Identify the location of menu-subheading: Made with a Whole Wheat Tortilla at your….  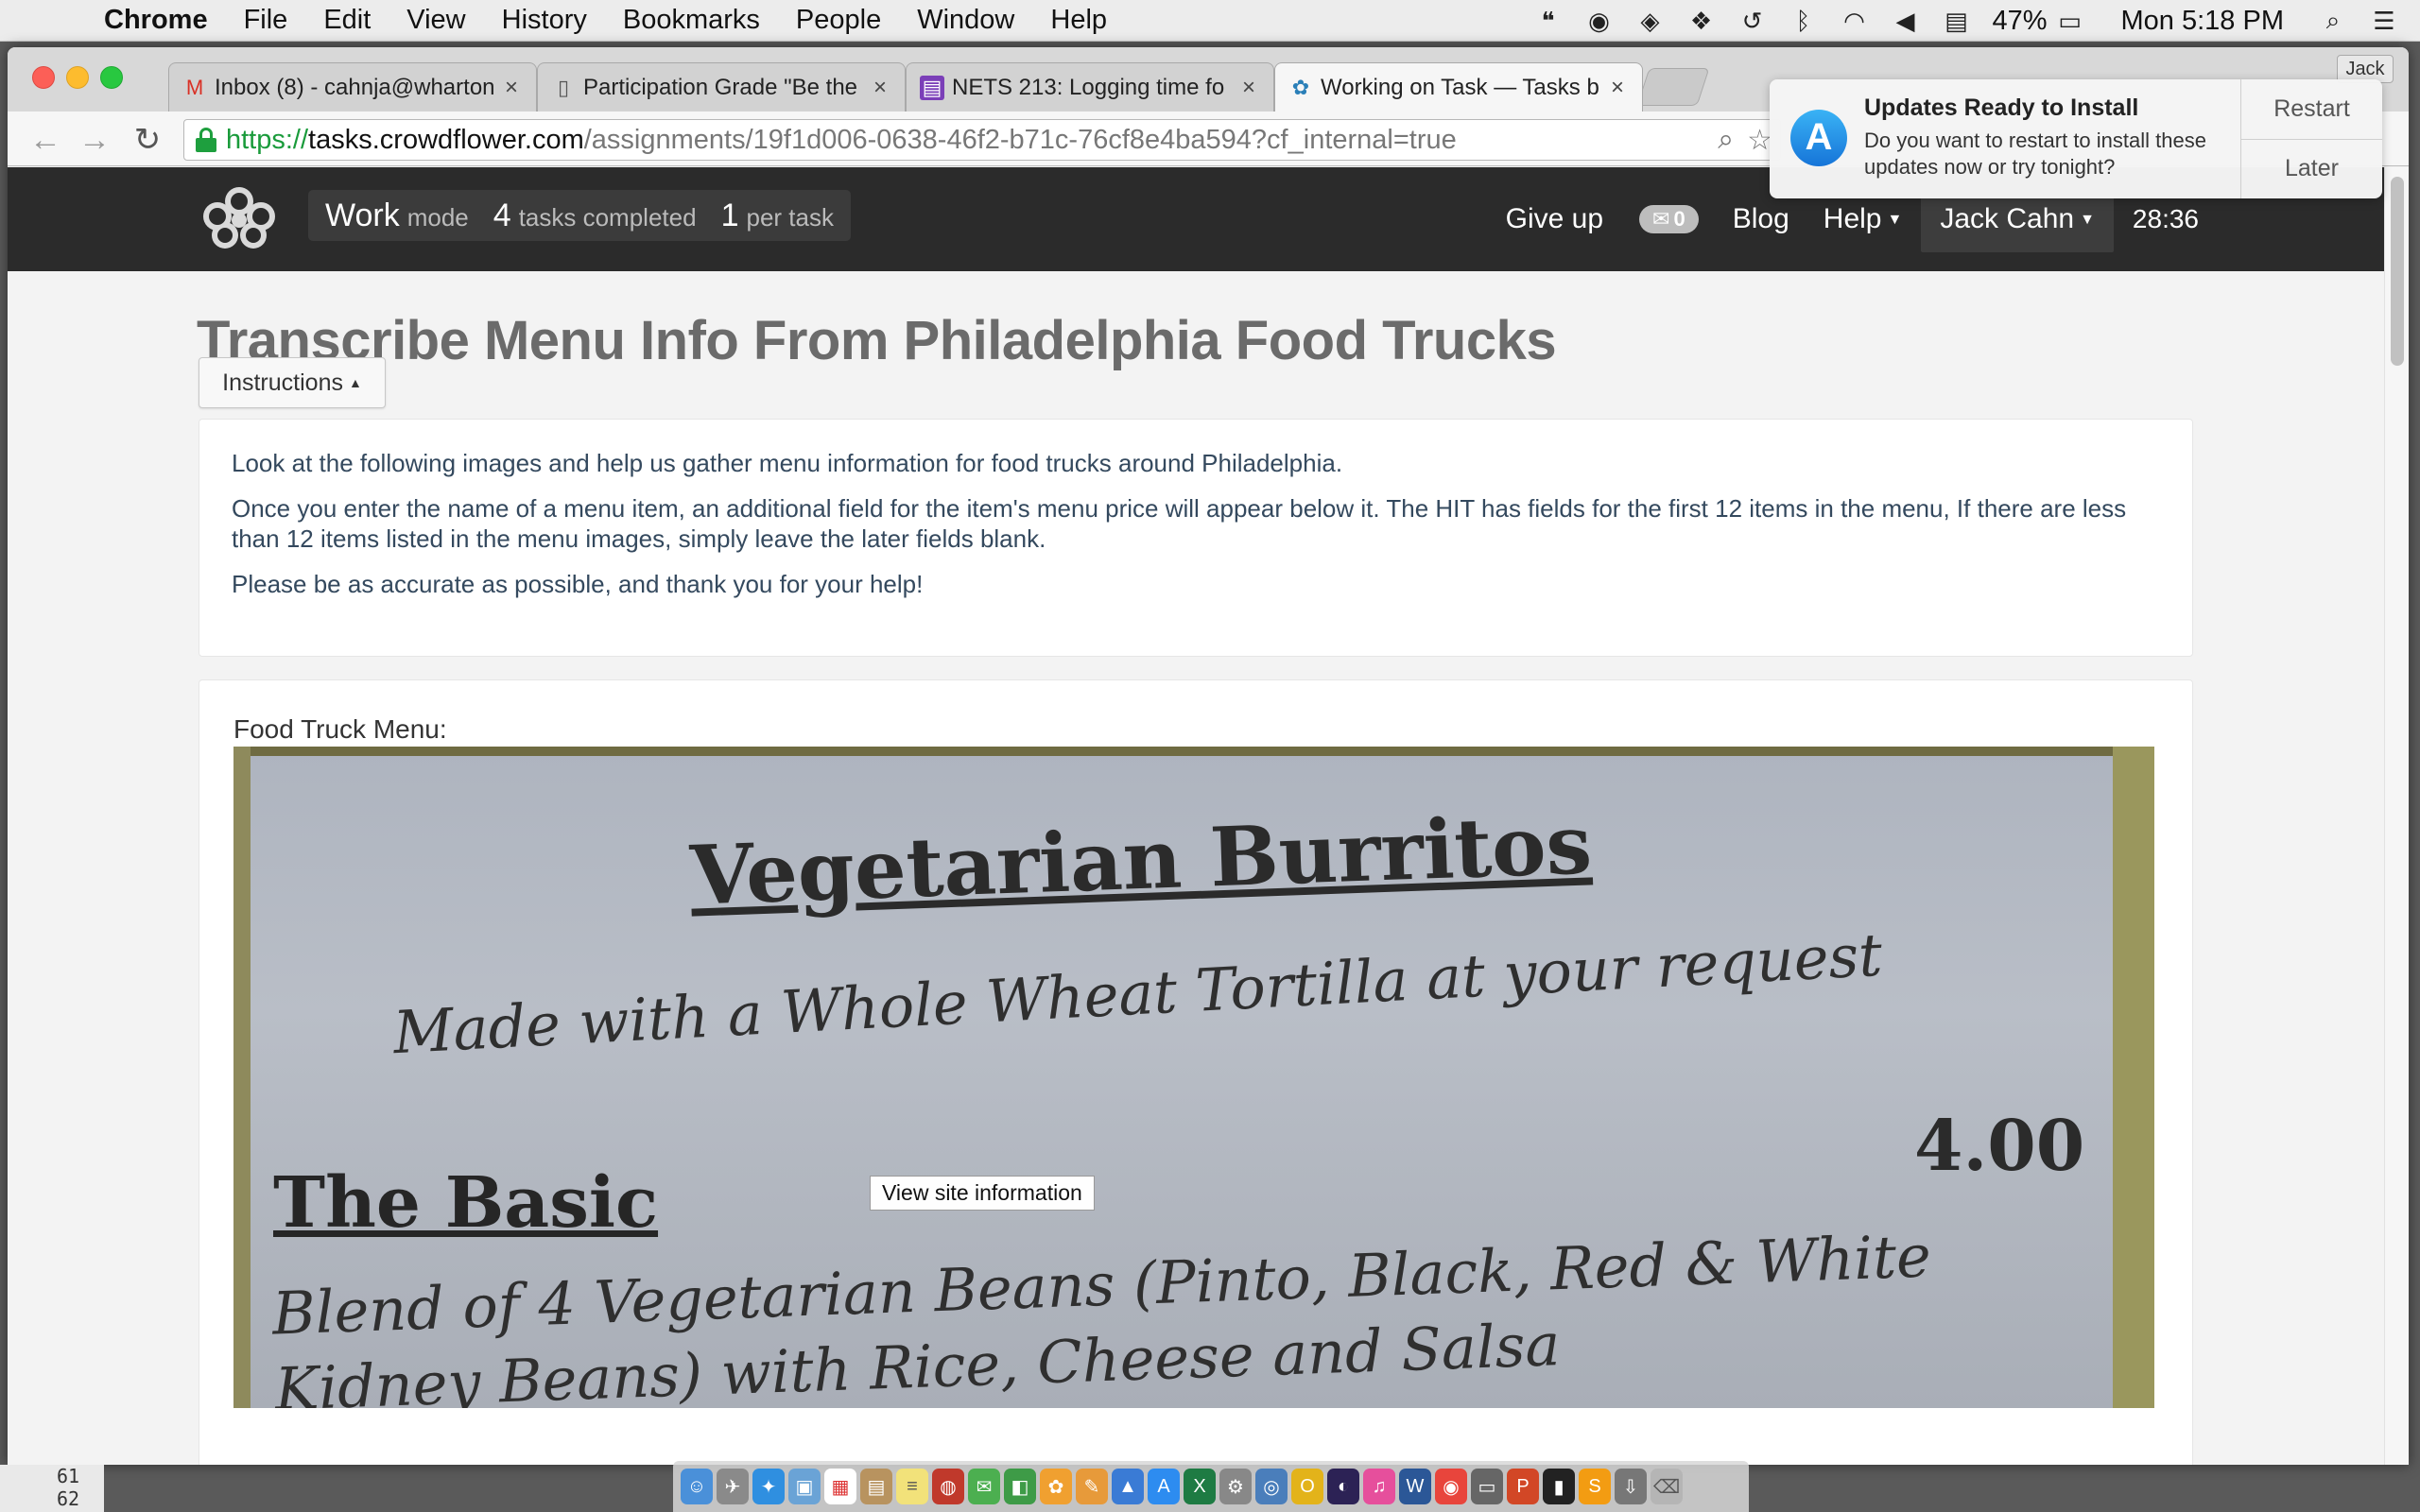
(1137, 993).